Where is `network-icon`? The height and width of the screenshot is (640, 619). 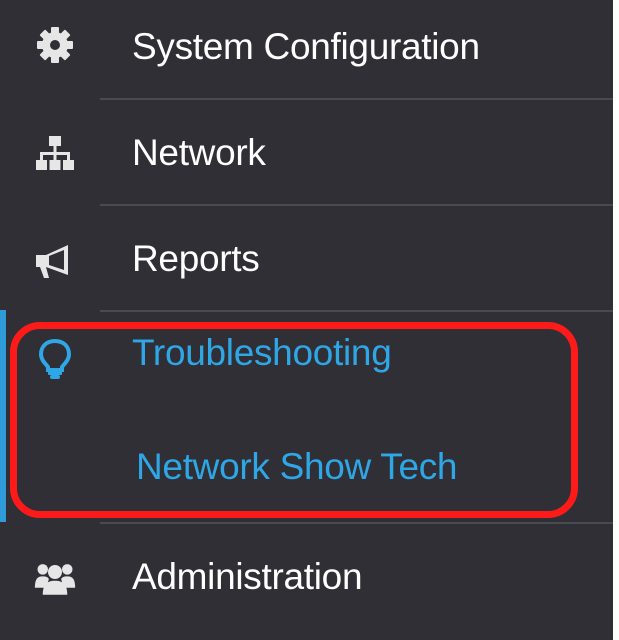
network-icon is located at coordinates (55, 153).